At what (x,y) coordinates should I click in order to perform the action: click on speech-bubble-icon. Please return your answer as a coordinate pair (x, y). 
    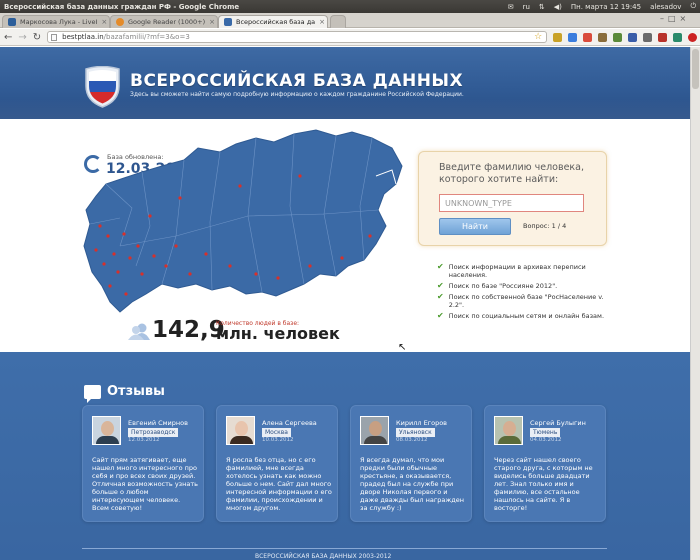
    Looking at the image, I should click on (92, 394).